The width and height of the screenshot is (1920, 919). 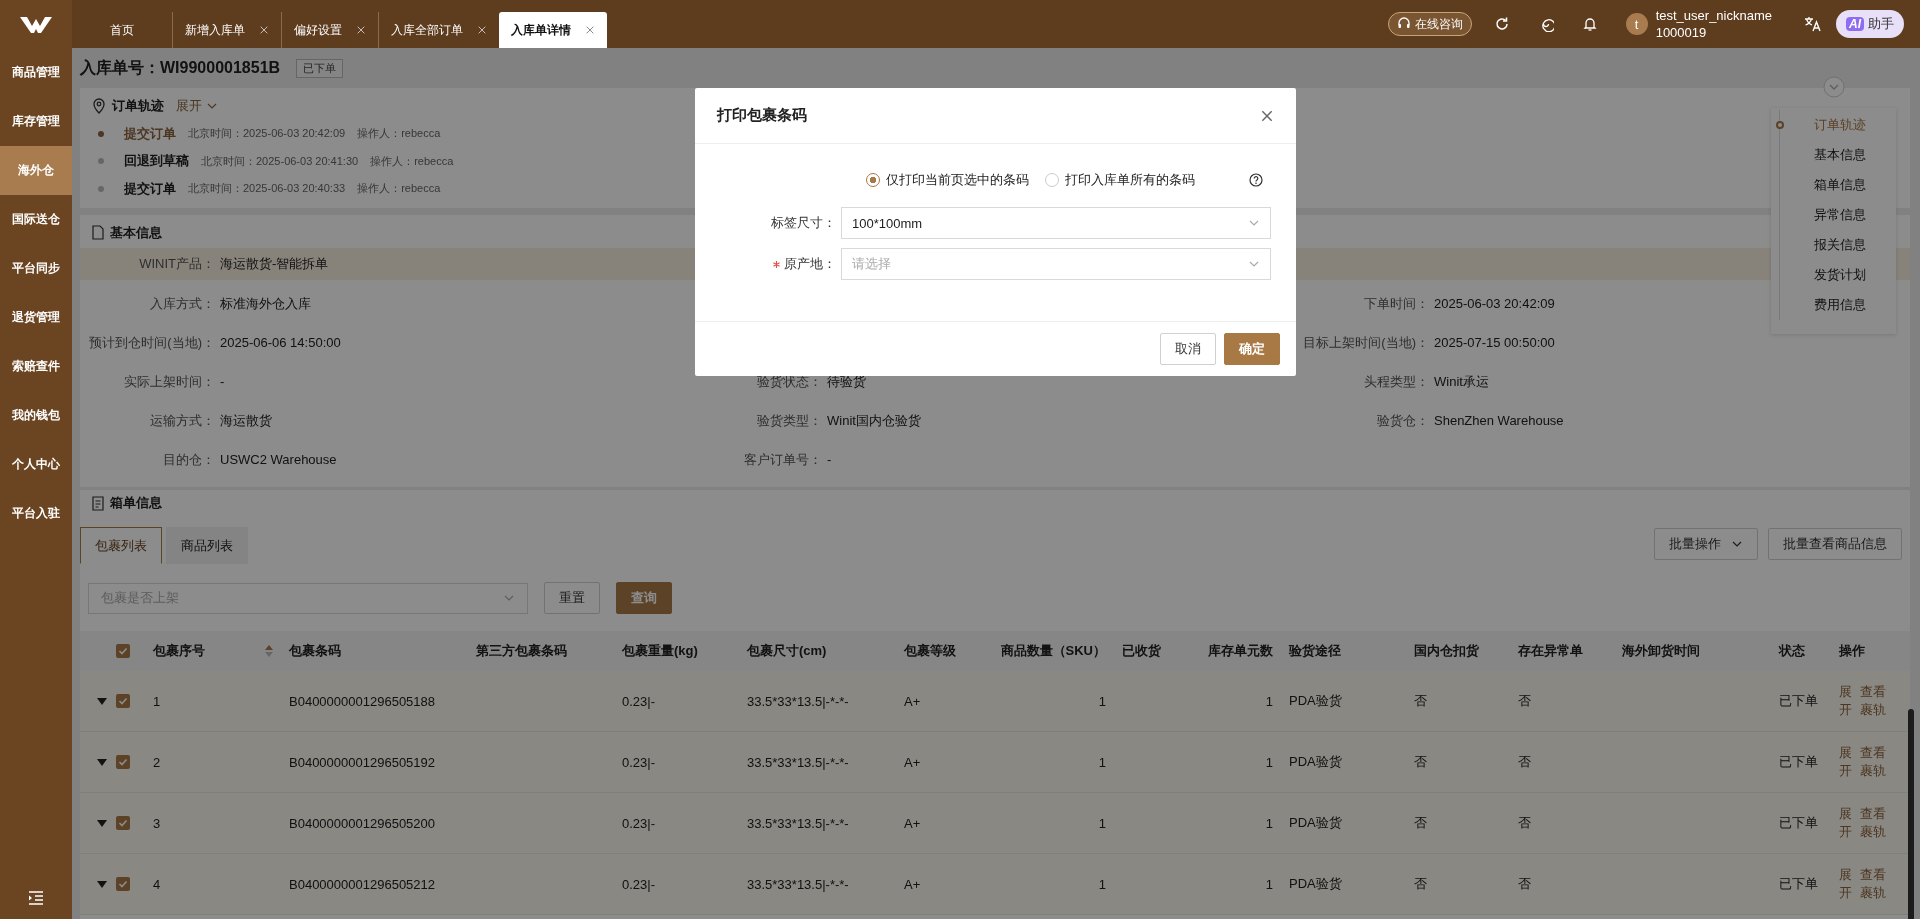 I want to click on translate-icon, so click(x=1813, y=24).